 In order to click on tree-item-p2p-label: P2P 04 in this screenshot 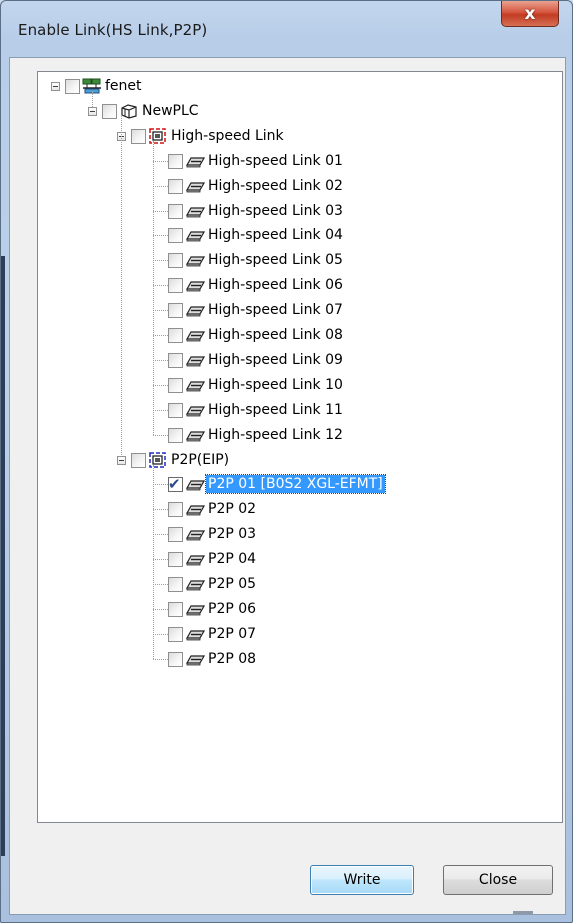, I will do `click(232, 559)`.